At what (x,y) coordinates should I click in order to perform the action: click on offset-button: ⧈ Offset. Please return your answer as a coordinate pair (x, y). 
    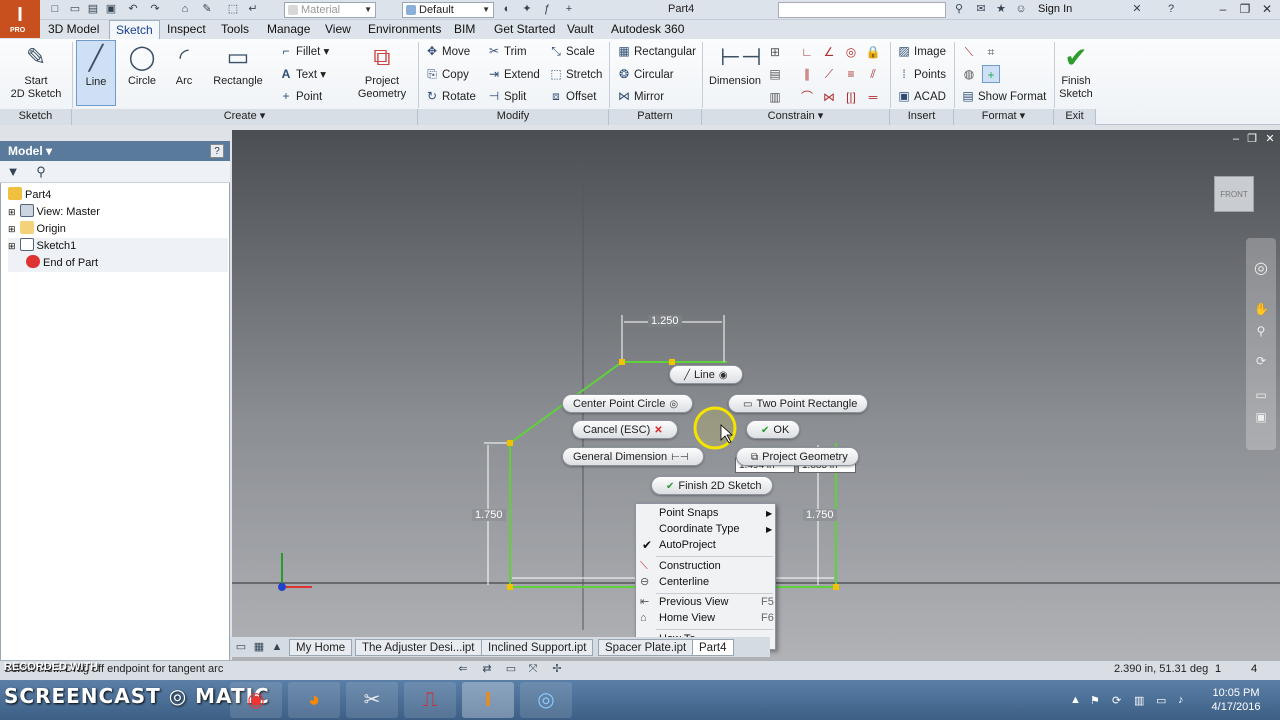
    Looking at the image, I should click on (572, 96).